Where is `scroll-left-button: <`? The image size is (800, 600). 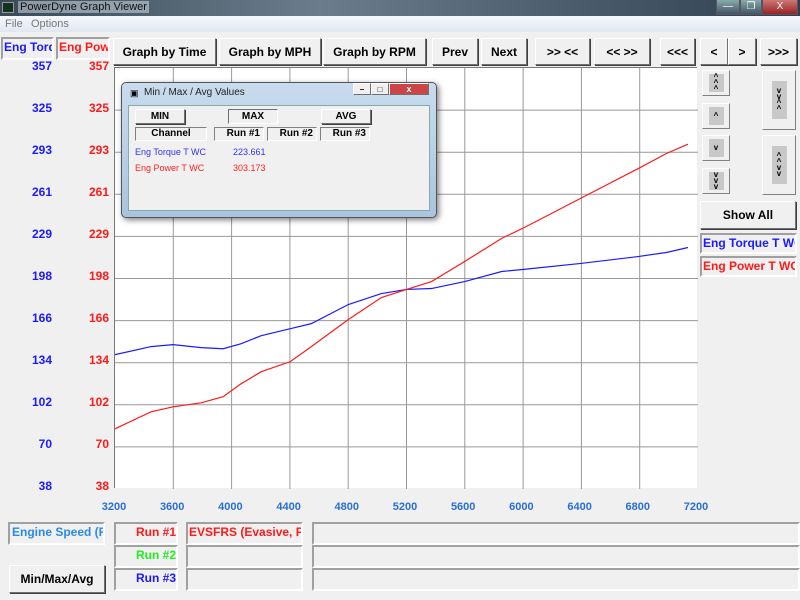 scroll-left-button: < is located at coordinates (714, 51).